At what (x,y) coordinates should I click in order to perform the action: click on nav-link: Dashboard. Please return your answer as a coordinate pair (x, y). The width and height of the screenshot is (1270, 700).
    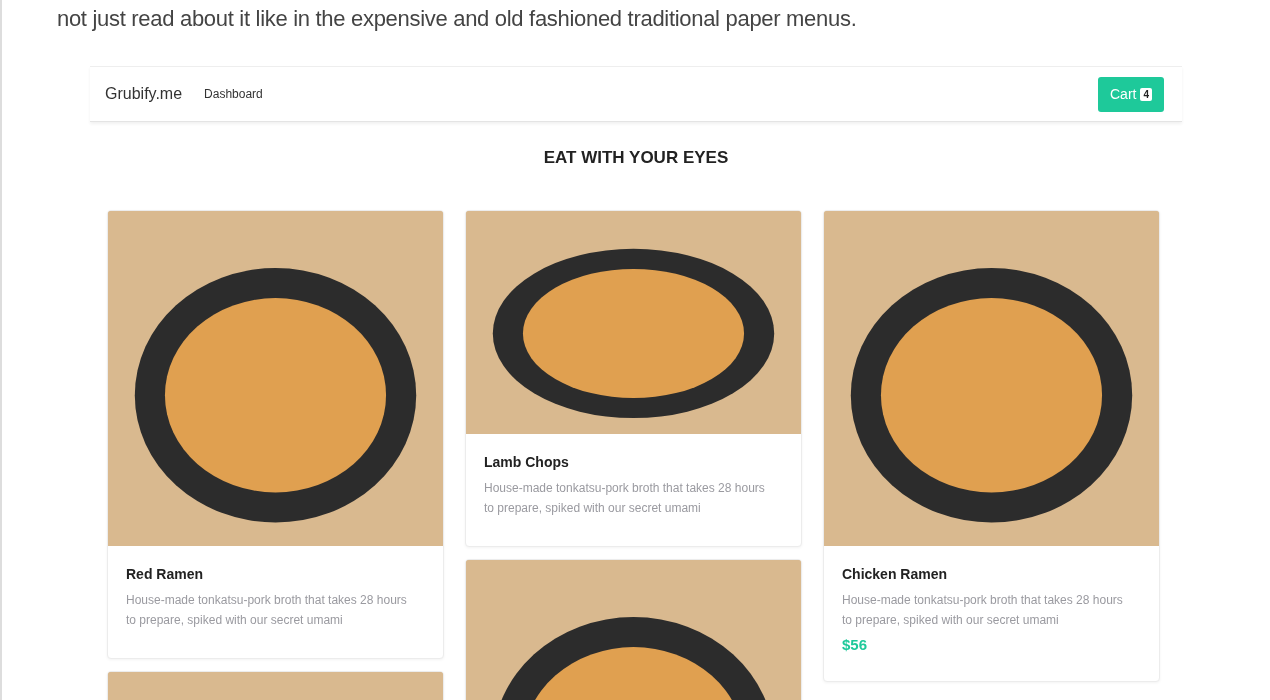
    Looking at the image, I should click on (233, 94).